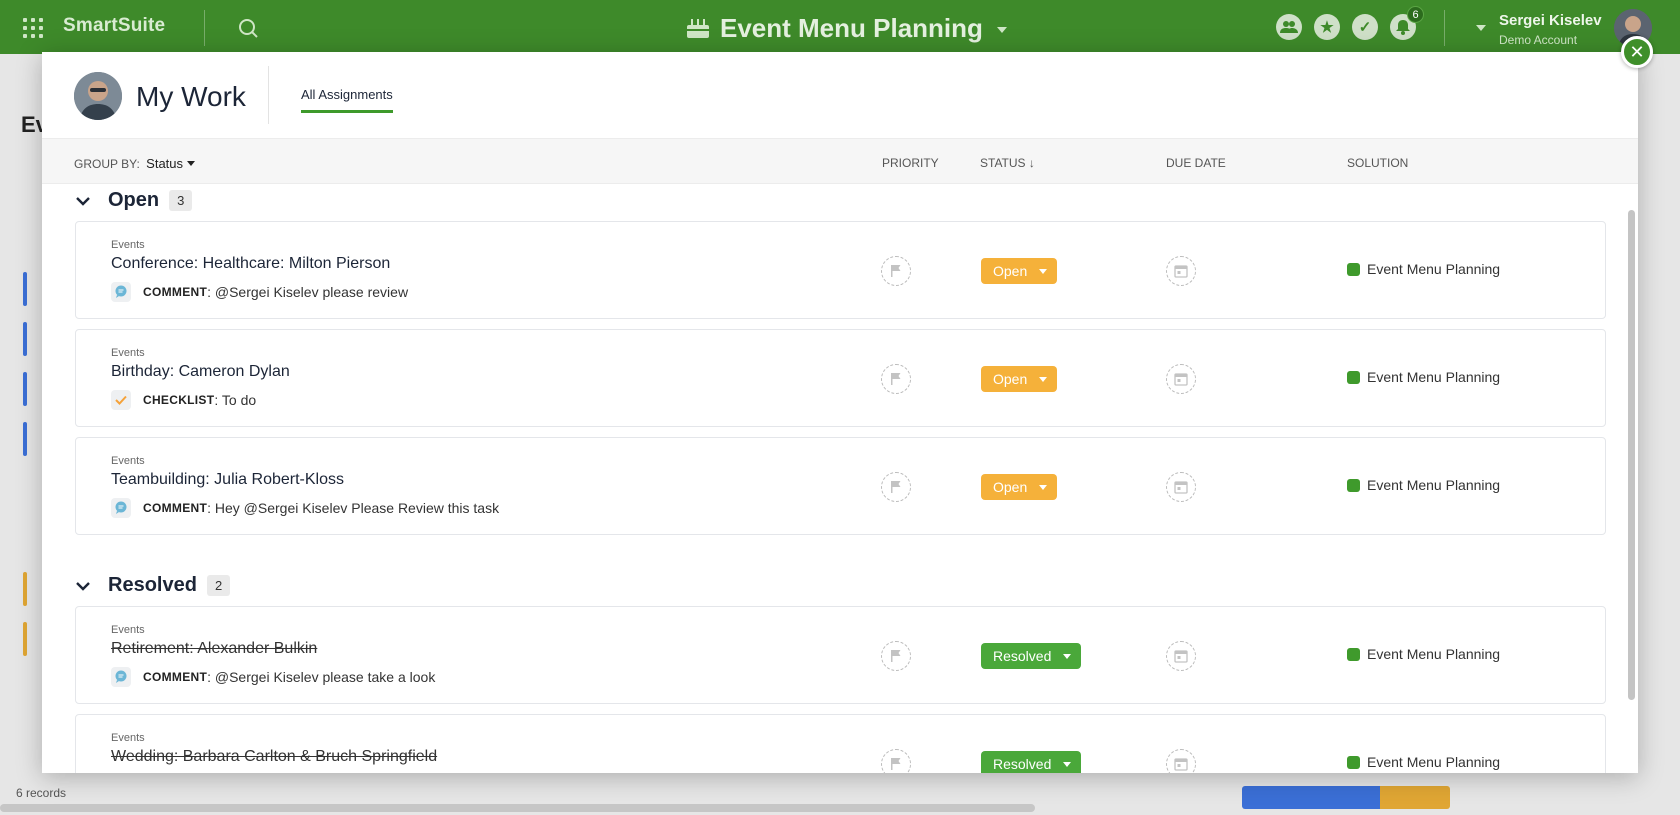  Describe the element at coordinates (851, 27) in the screenshot. I see `solution-title: Event Menu Planning` at that location.